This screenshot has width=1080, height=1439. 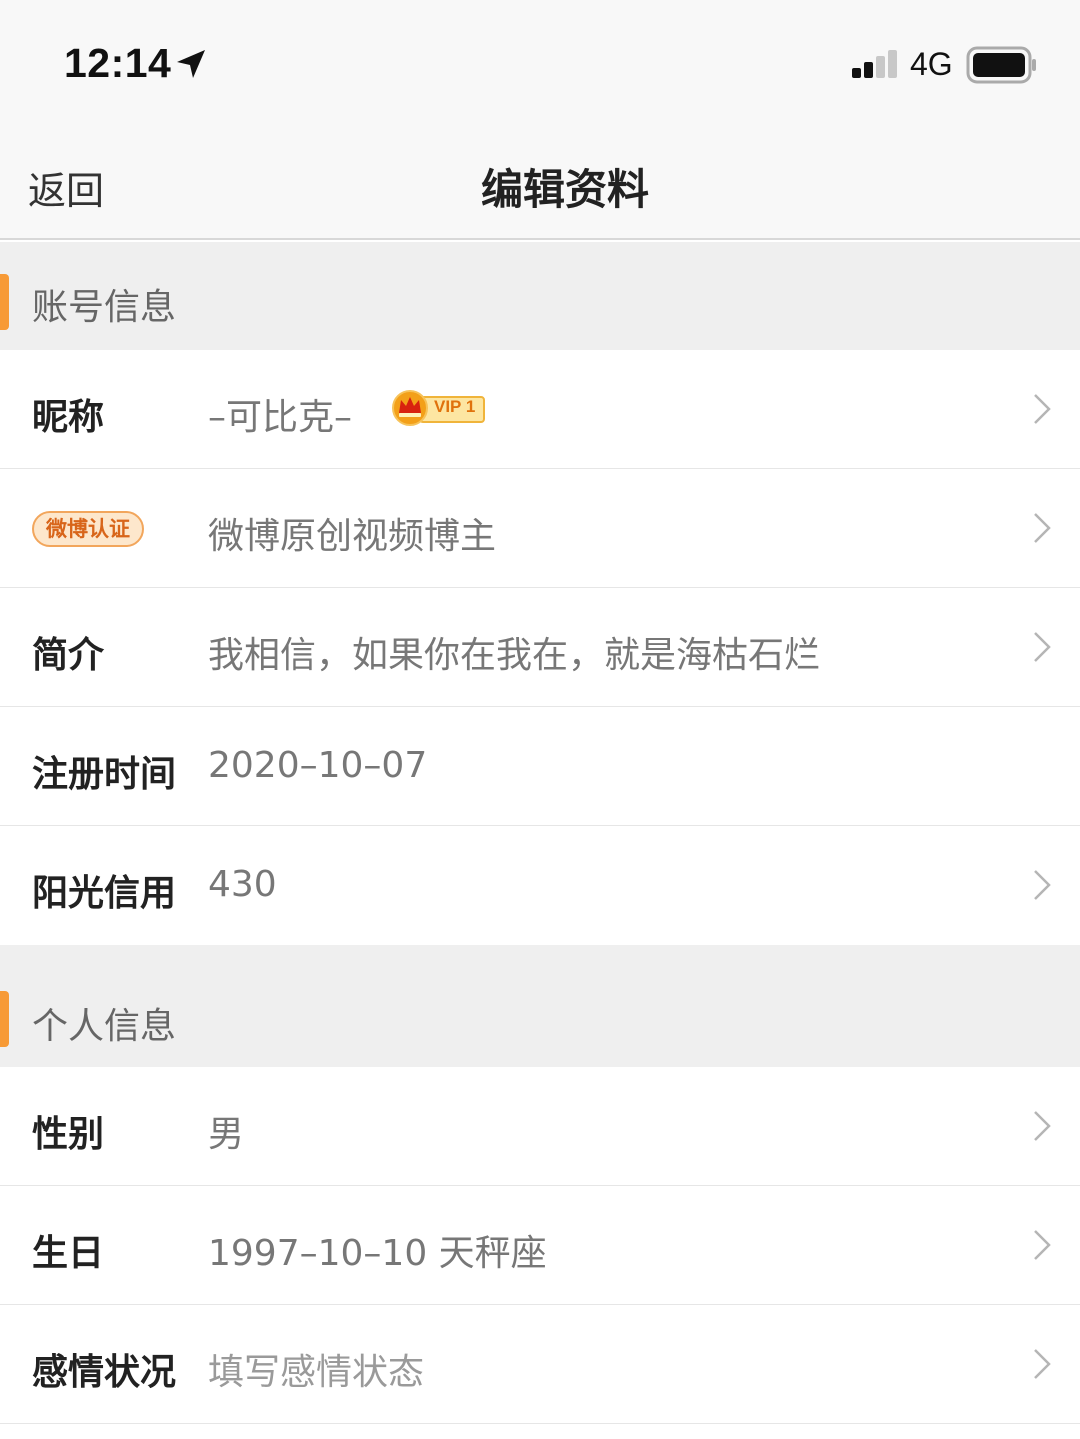 I want to click on row-nickname: 昵称 –可比克– VIP 1, so click(x=540, y=409).